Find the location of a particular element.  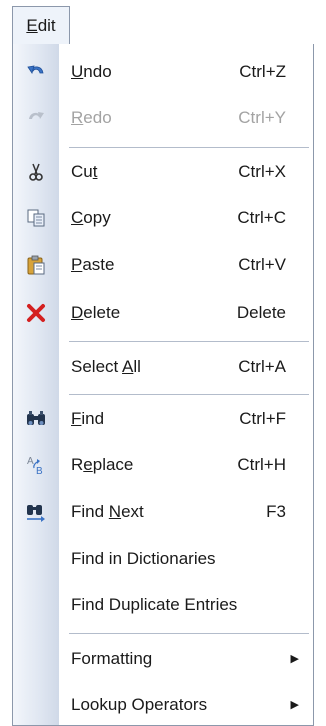

menu-item-shortcut: Ctrl+X is located at coordinates (262, 171).